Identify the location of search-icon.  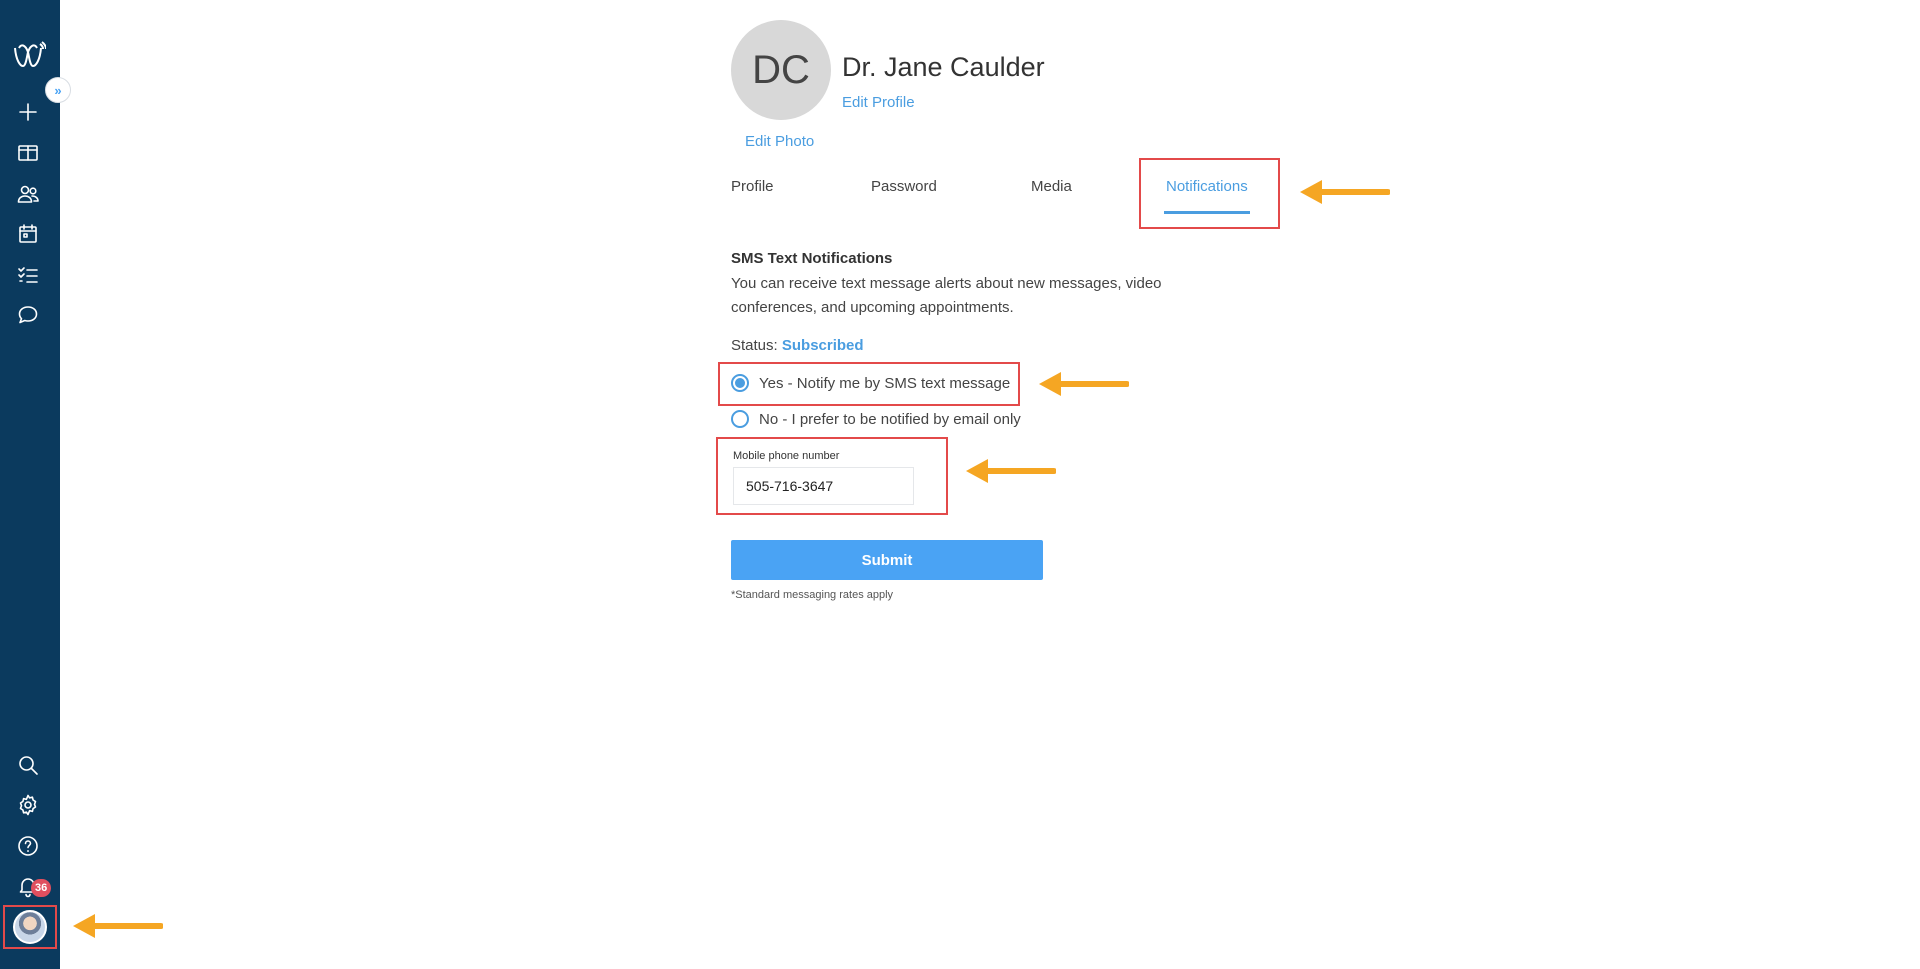
(28, 765).